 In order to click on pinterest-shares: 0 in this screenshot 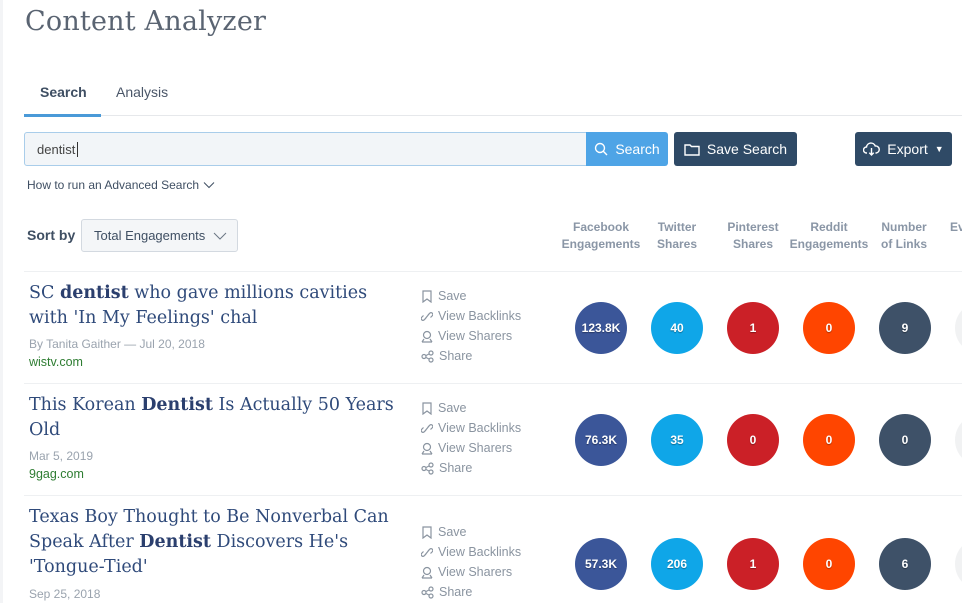, I will do `click(753, 440)`.